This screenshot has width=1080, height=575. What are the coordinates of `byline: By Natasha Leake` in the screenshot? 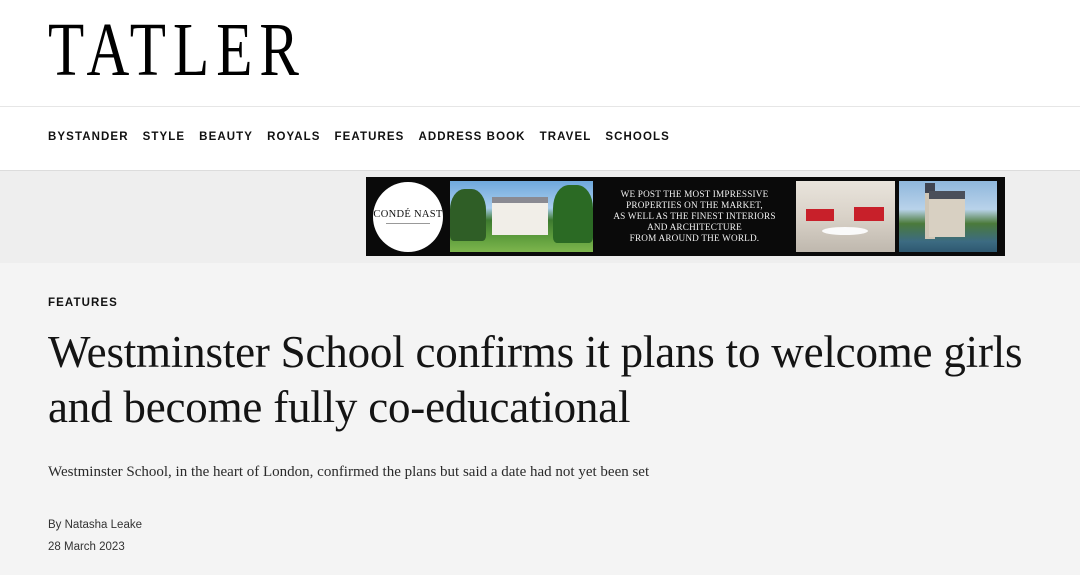 It's located at (95, 525).